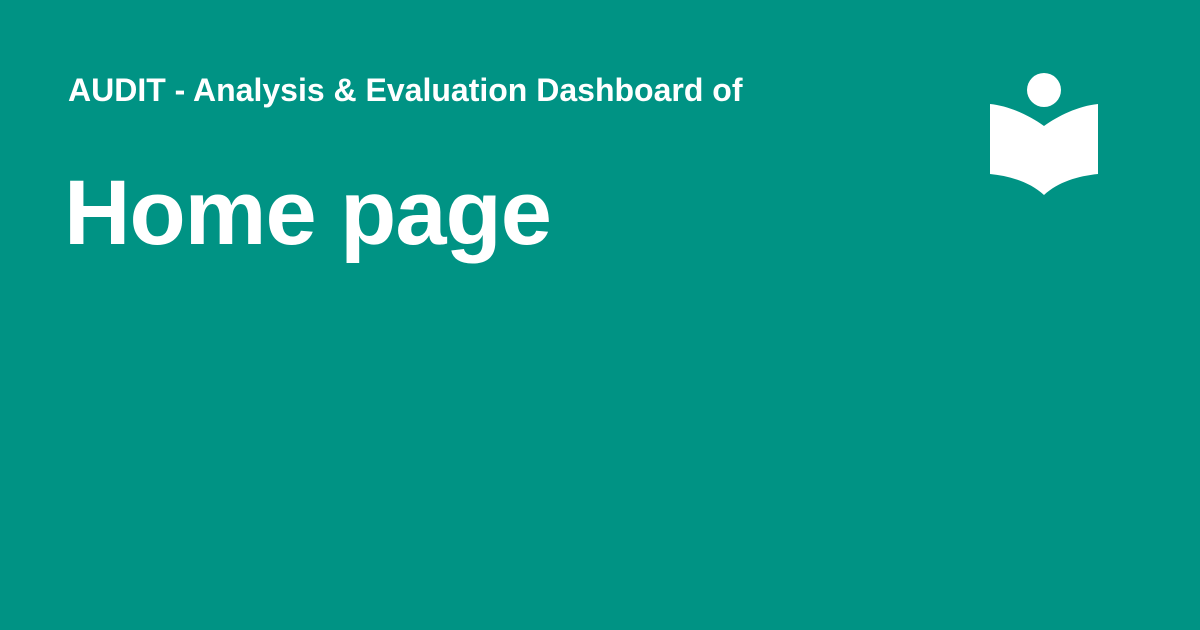 The width and height of the screenshot is (1200, 630). Describe the element at coordinates (1044, 134) in the screenshot. I see `reader-book-icon` at that location.